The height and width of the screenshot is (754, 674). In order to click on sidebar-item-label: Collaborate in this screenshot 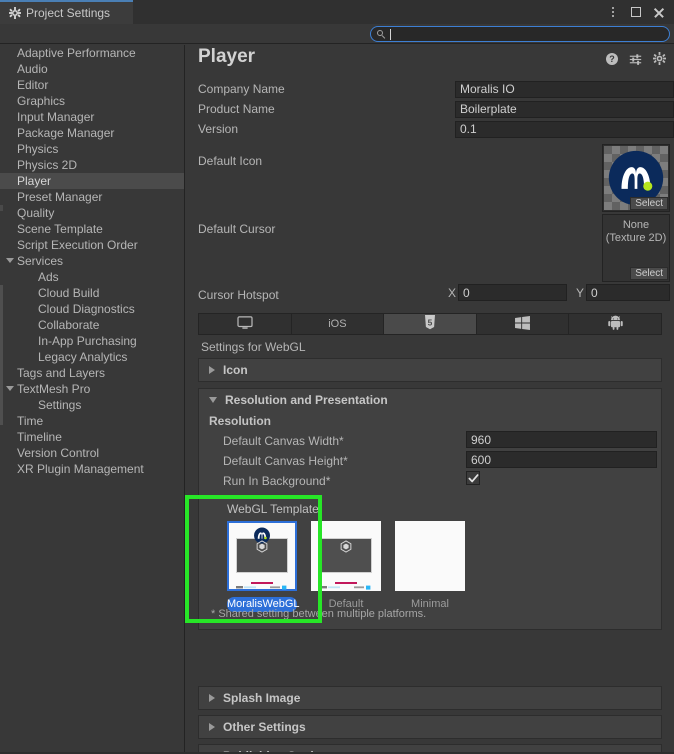, I will do `click(69, 325)`.